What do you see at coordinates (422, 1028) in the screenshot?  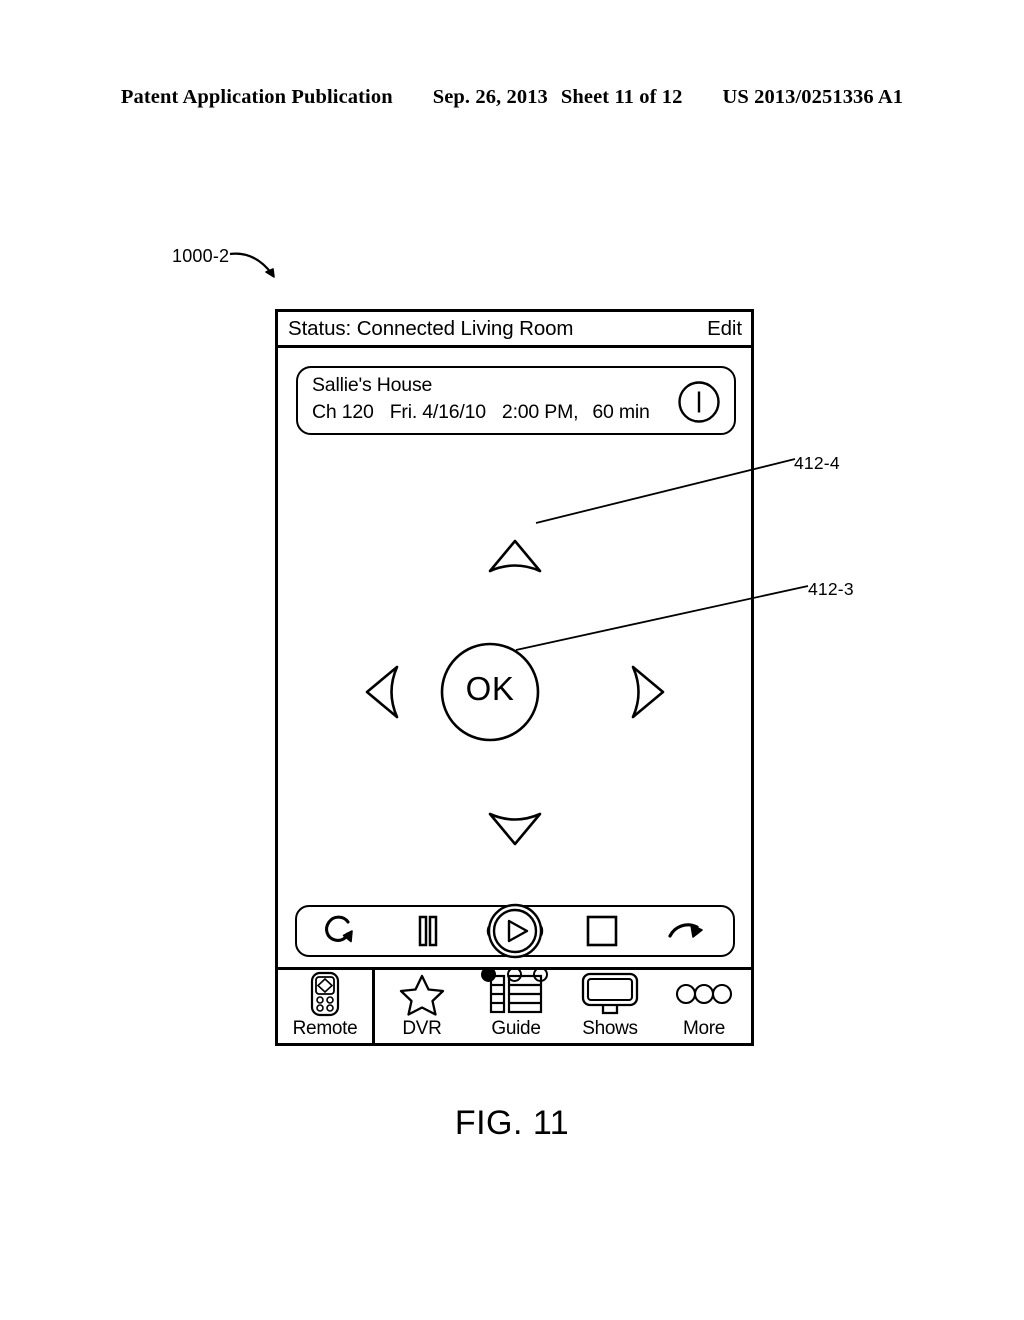 I see `tab-dvr-label: DVR` at bounding box center [422, 1028].